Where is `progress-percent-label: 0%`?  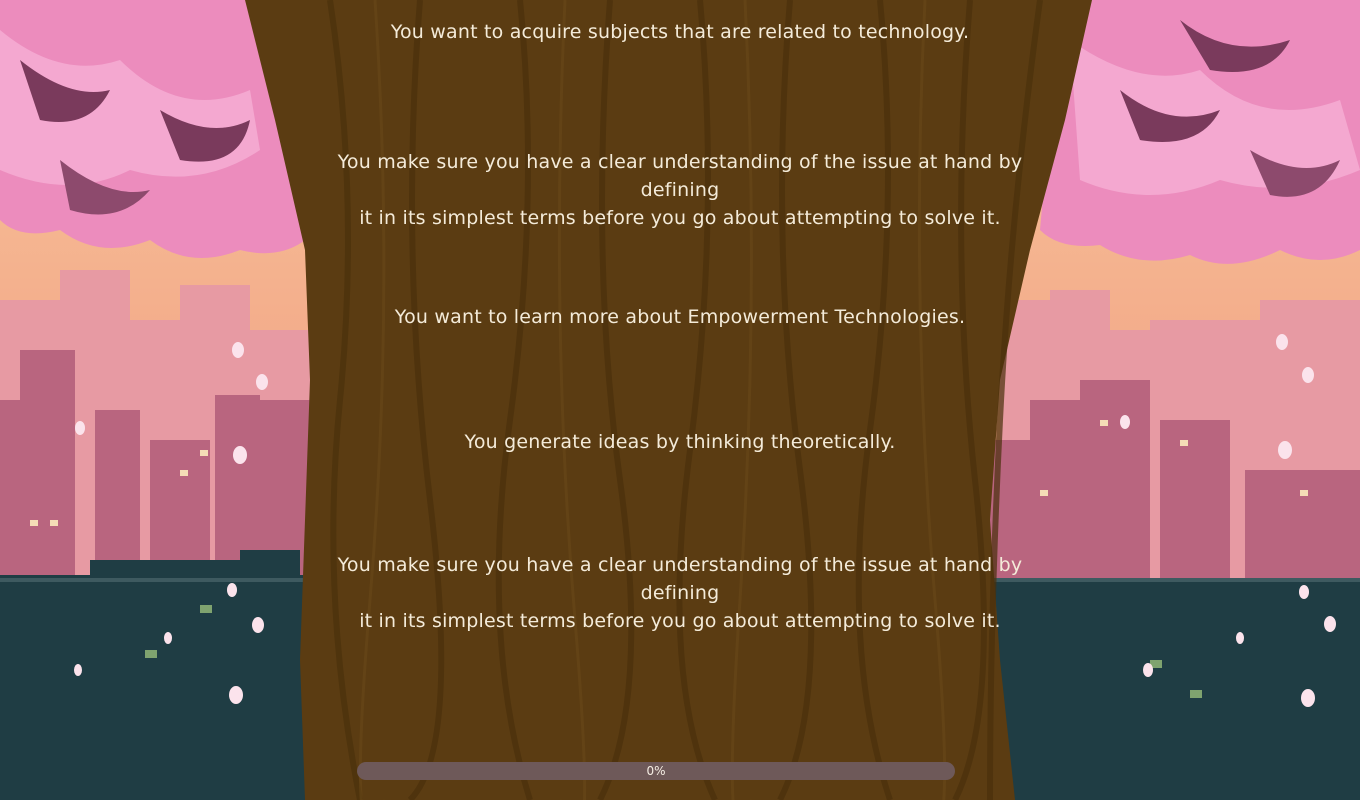
progress-percent-label: 0% is located at coordinates (656, 771).